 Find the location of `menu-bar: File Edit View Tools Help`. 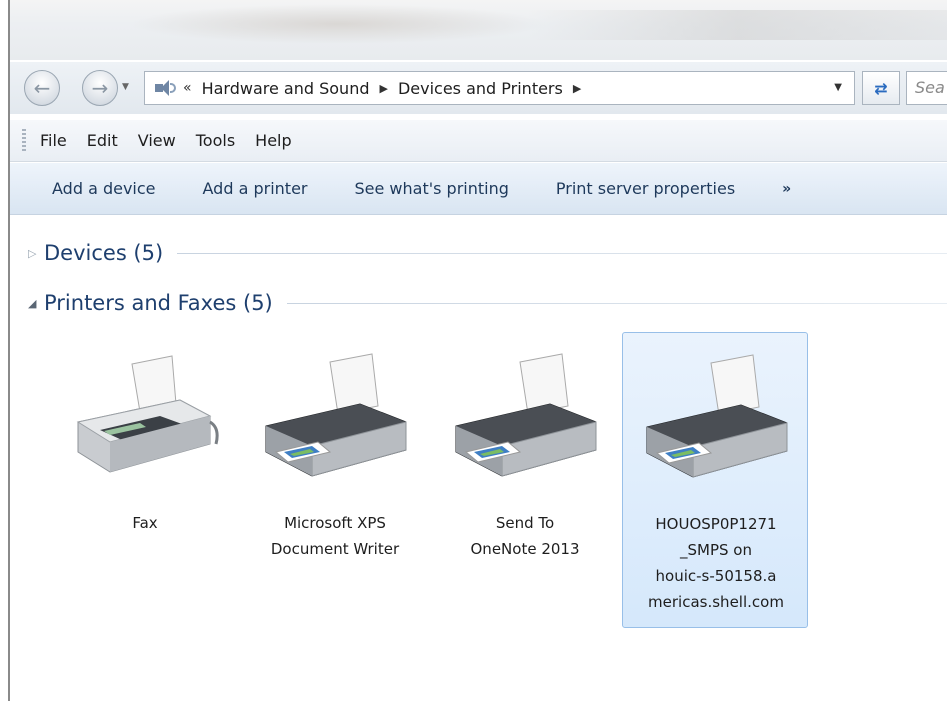

menu-bar: File Edit View Tools Help is located at coordinates (478, 141).